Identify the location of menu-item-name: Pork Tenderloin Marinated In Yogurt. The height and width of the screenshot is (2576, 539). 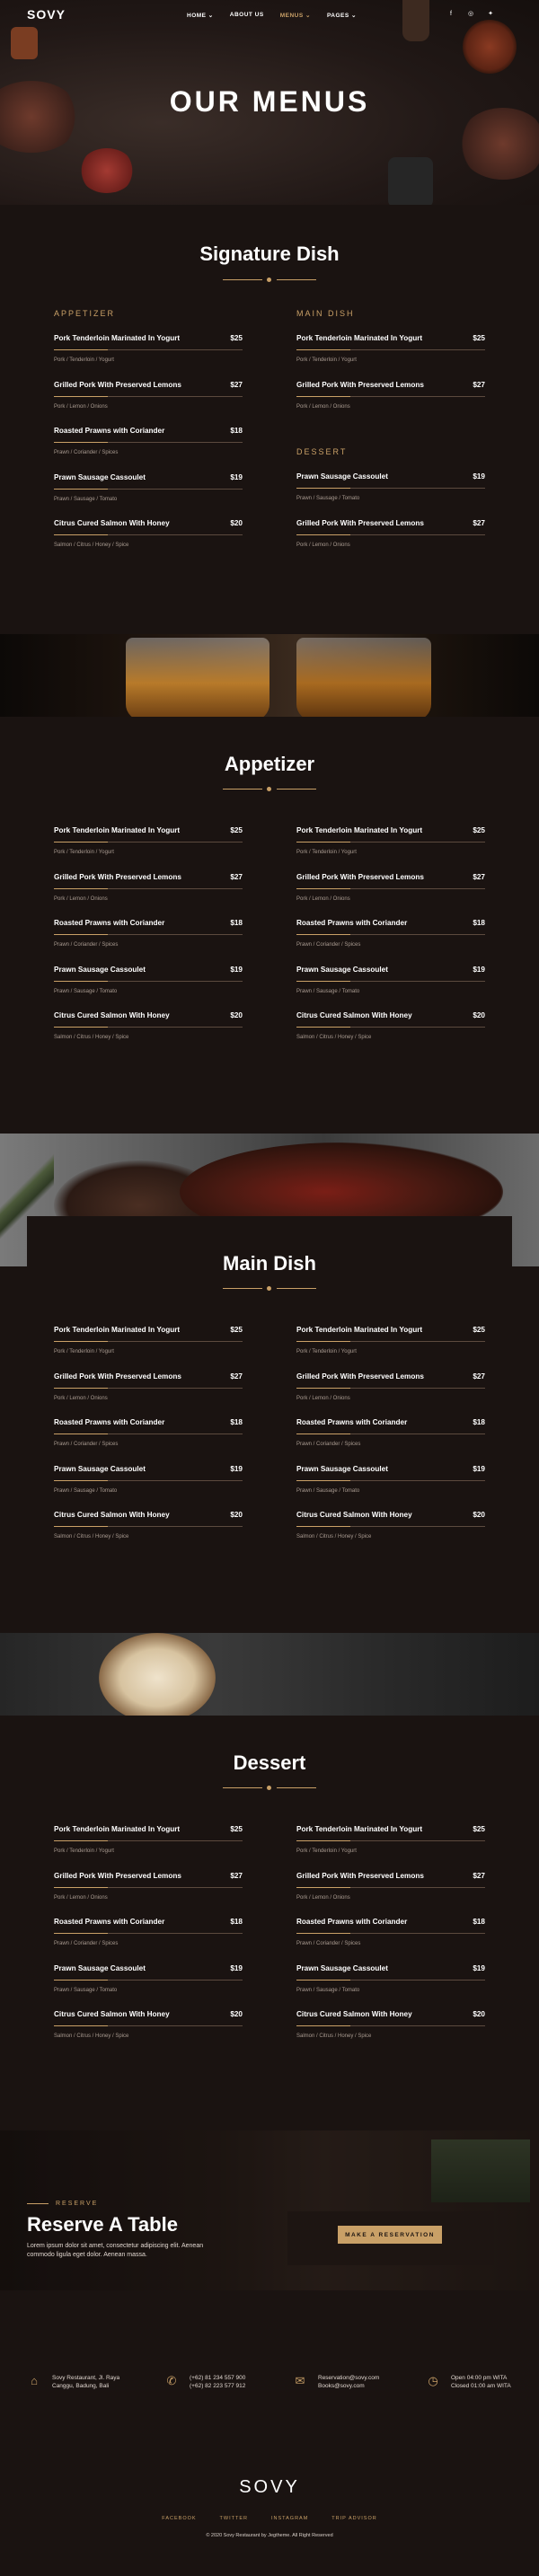
(117, 830).